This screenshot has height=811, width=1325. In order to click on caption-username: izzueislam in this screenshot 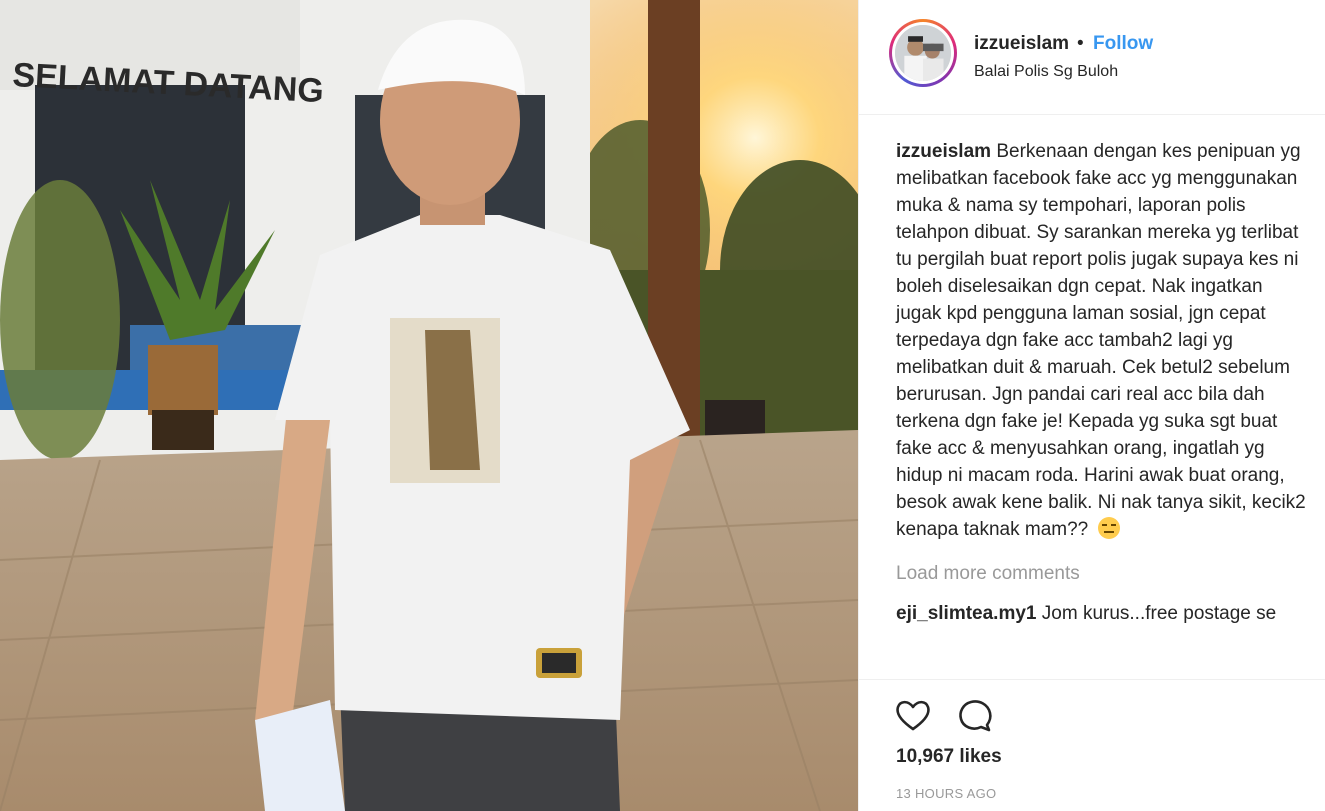, I will do `click(943, 151)`.